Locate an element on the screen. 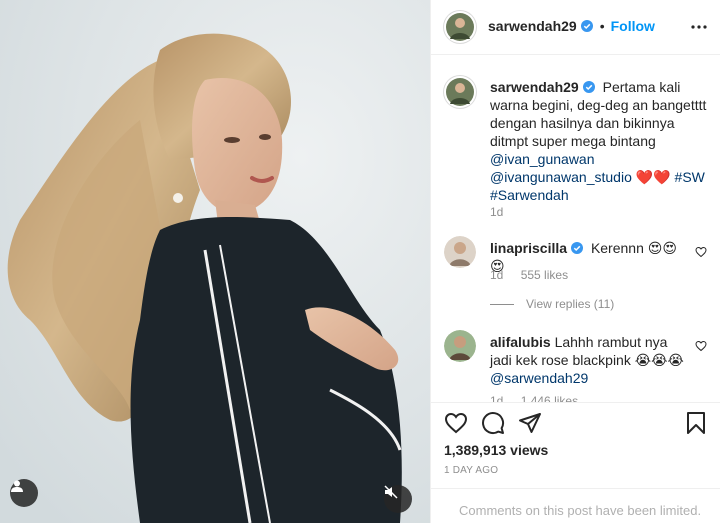 The width and height of the screenshot is (720, 523). bookmark-icon is located at coordinates (696, 423).